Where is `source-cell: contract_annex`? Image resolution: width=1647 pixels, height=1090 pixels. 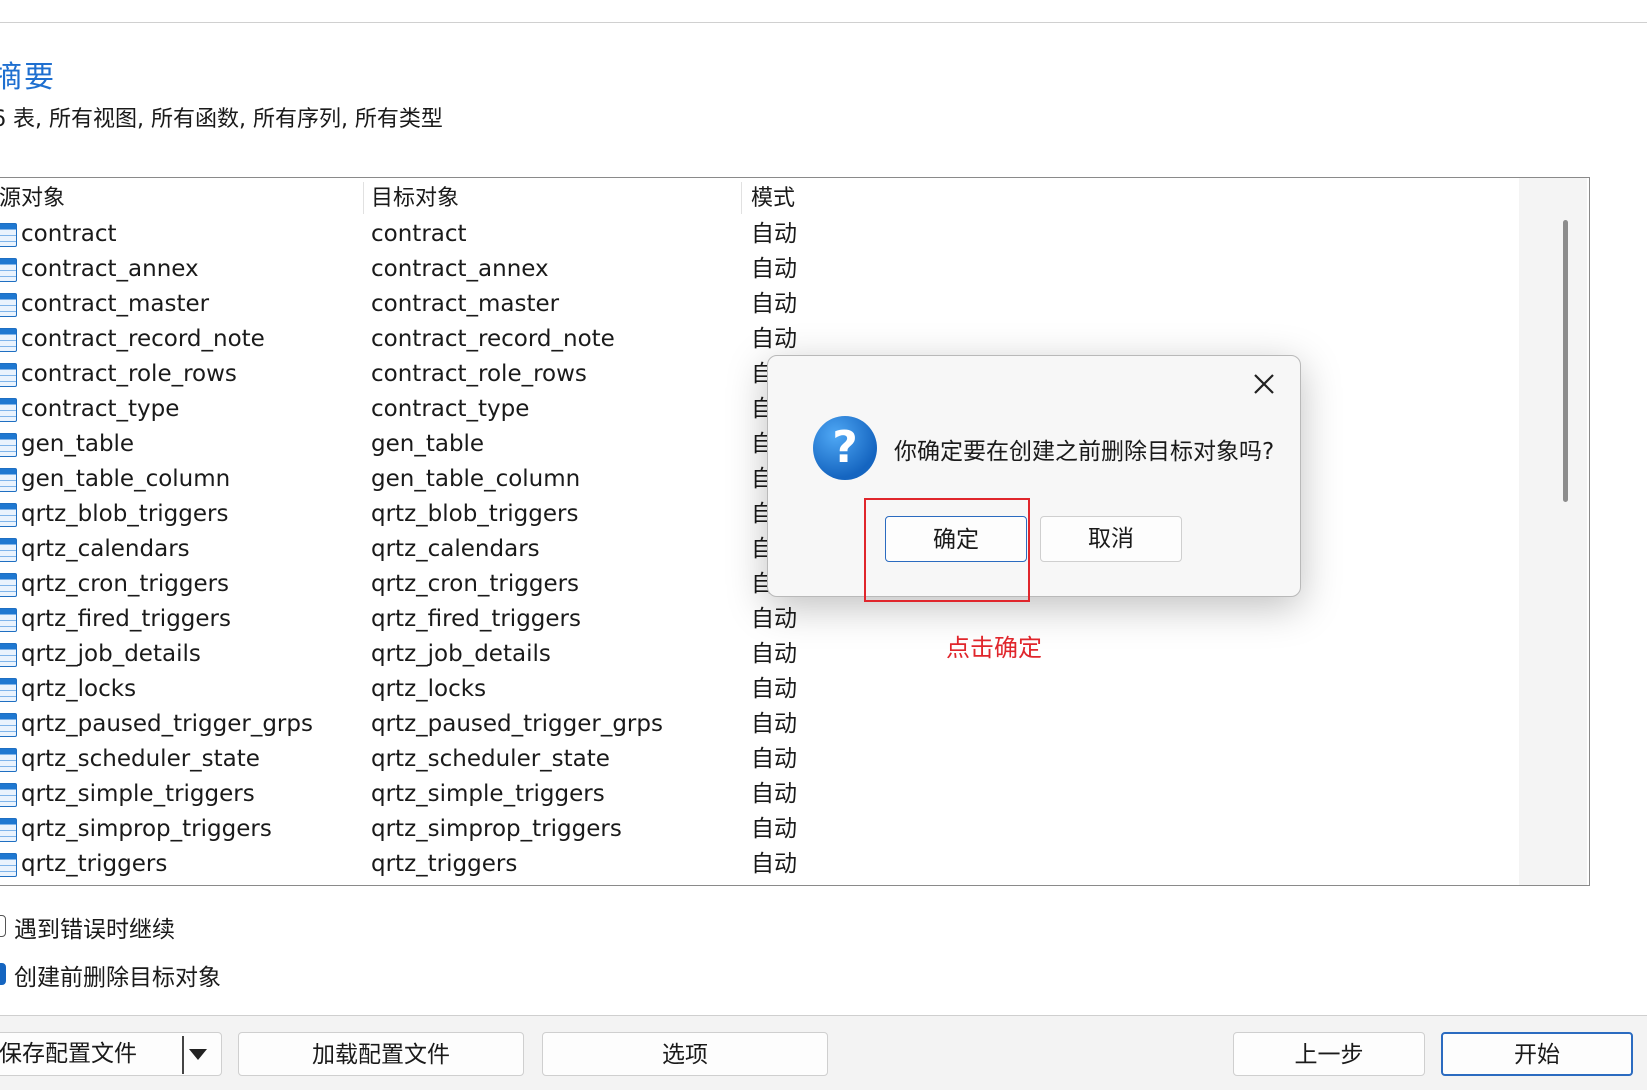 source-cell: contract_annex is located at coordinates (110, 269).